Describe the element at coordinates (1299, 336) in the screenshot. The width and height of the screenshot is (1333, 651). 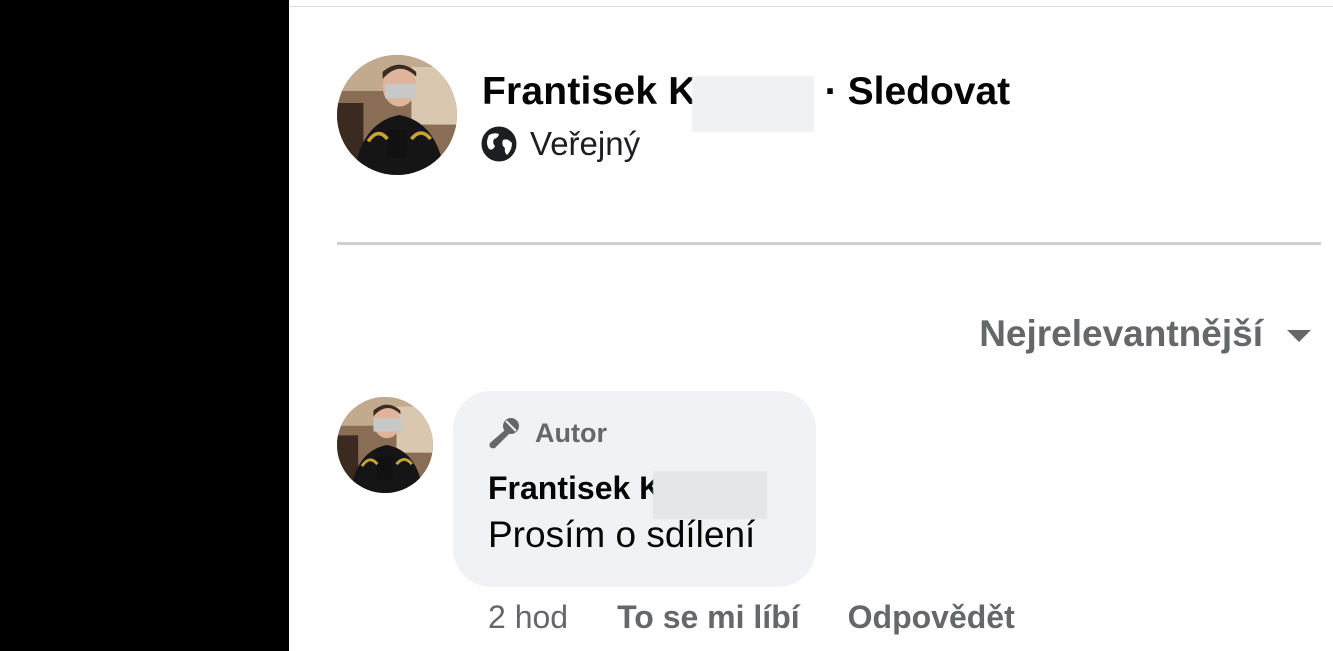
I see `caret-down-icon` at that location.